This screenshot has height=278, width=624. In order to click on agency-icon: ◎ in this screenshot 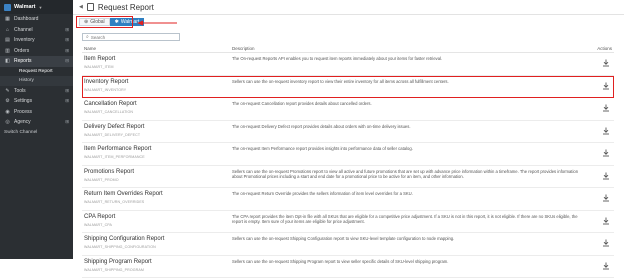, I will do `click(7, 122)`.